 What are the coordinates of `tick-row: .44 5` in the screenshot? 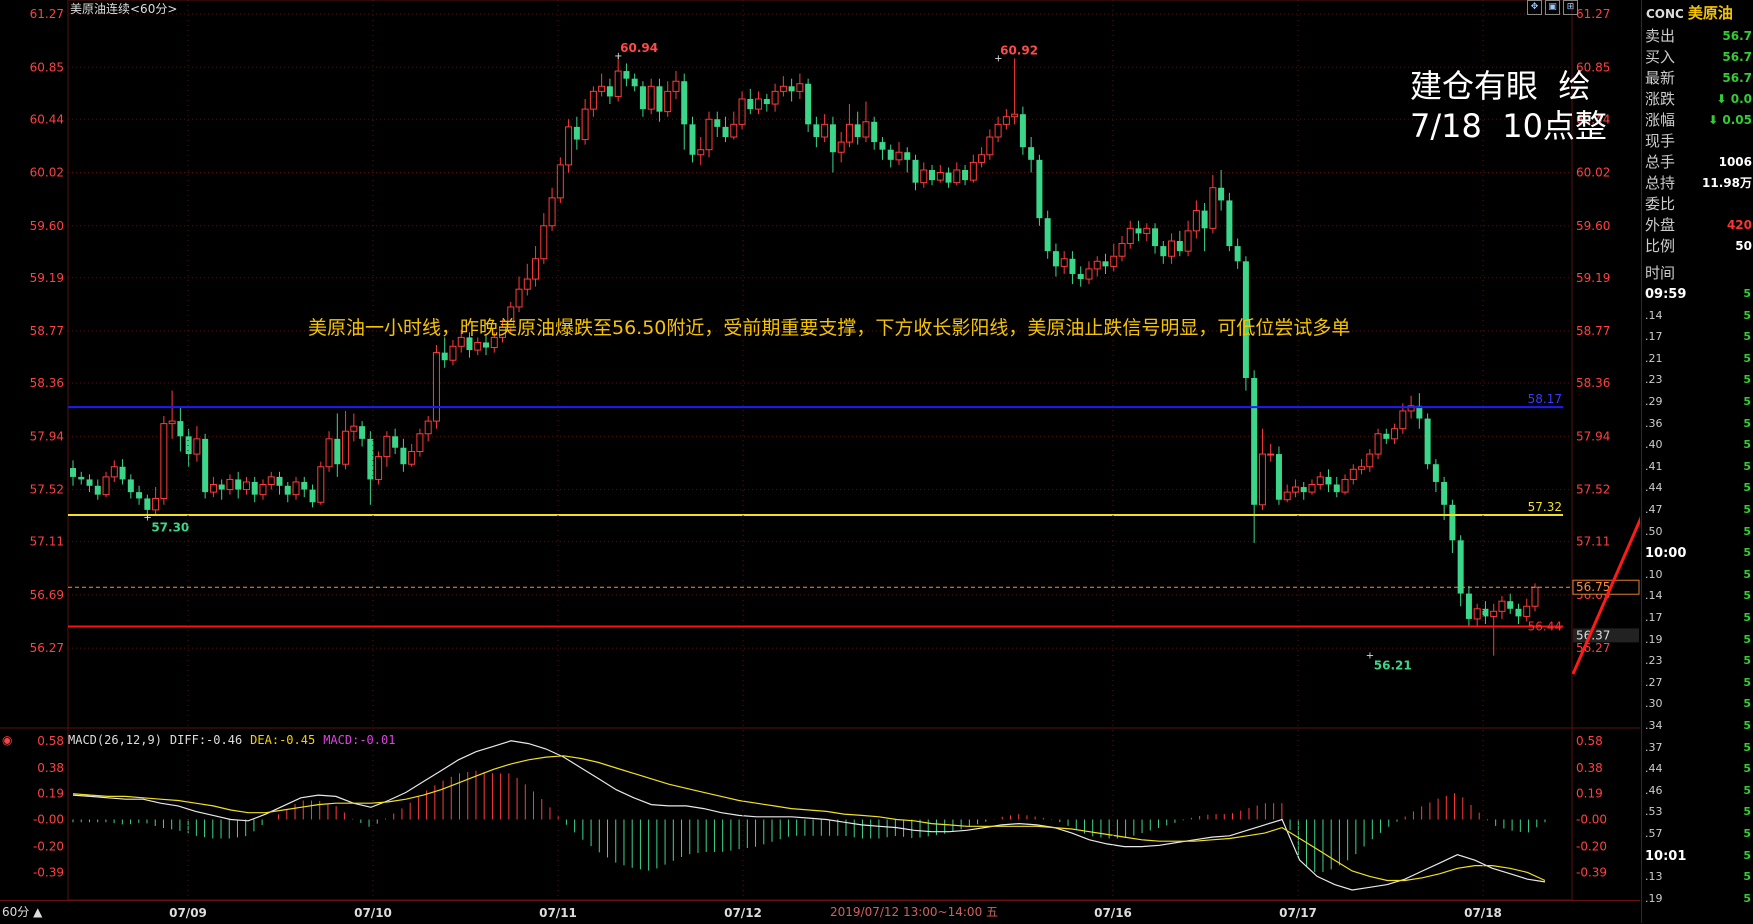 It's located at (1698, 768).